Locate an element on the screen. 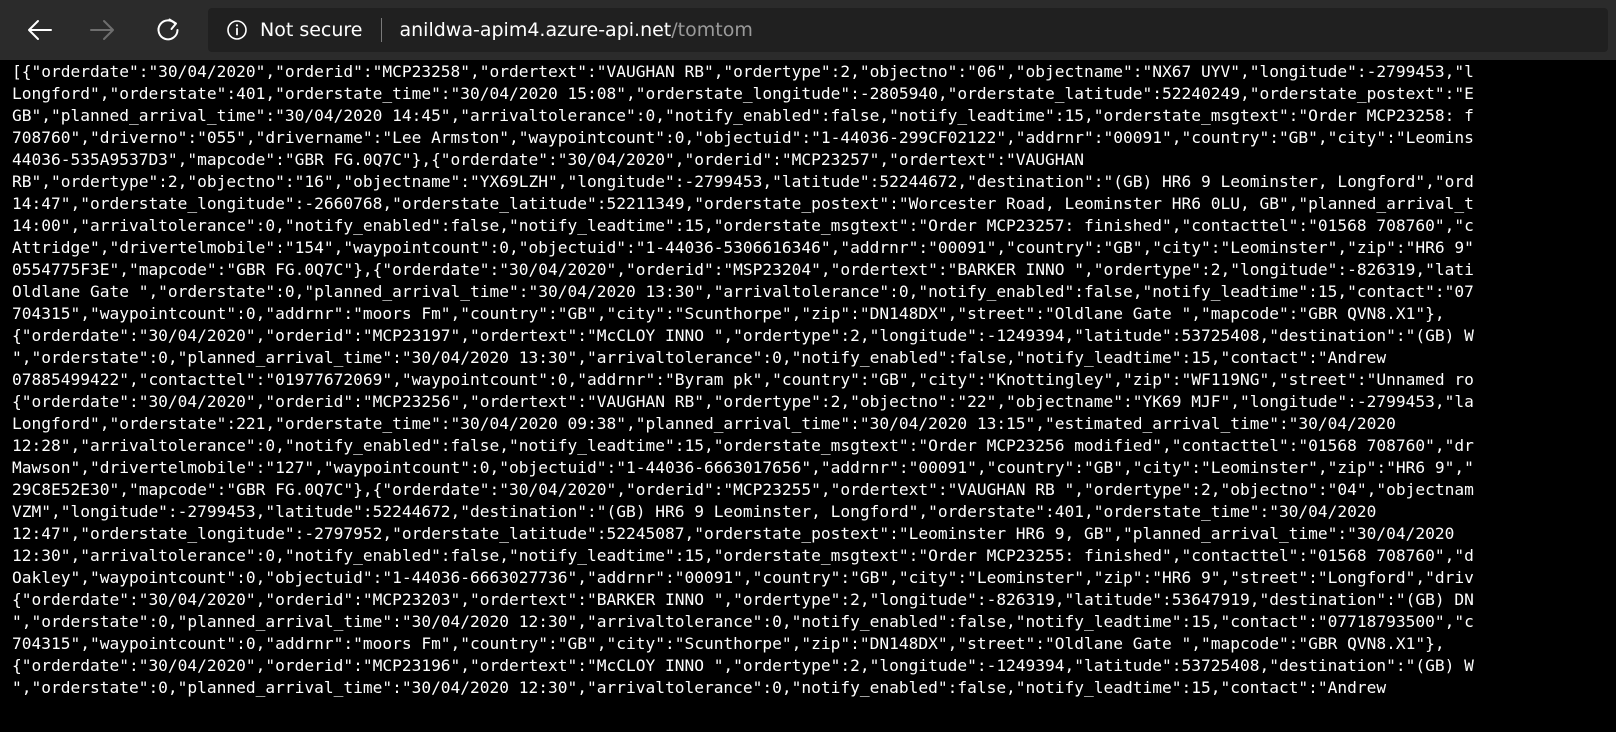 The image size is (1616, 732). refresh-button is located at coordinates (168, 30).